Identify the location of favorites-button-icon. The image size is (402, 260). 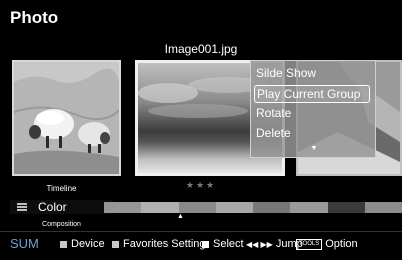
(115, 244).